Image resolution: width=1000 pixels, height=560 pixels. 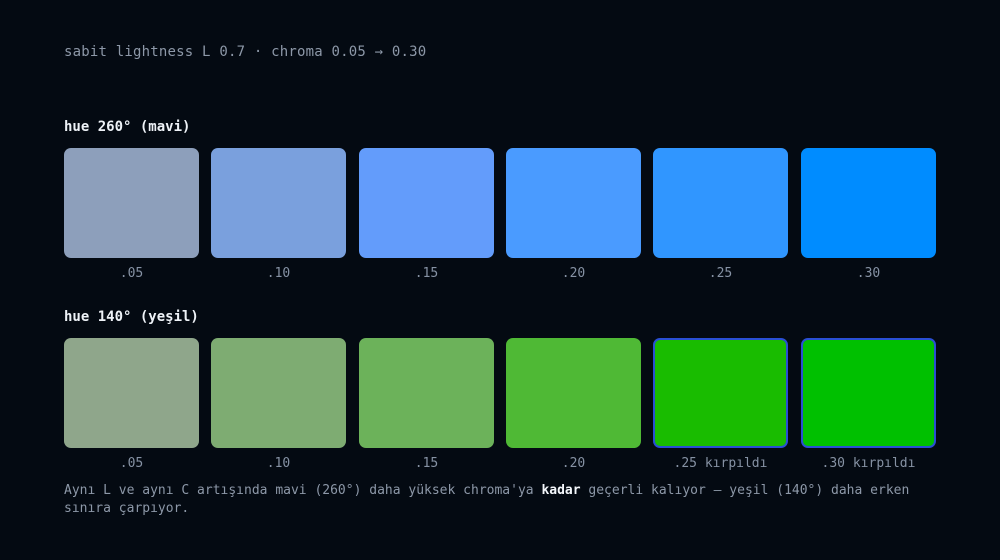 What do you see at coordinates (127, 127) in the screenshot?
I see `group-label-blue: hue 260° (mavi)` at bounding box center [127, 127].